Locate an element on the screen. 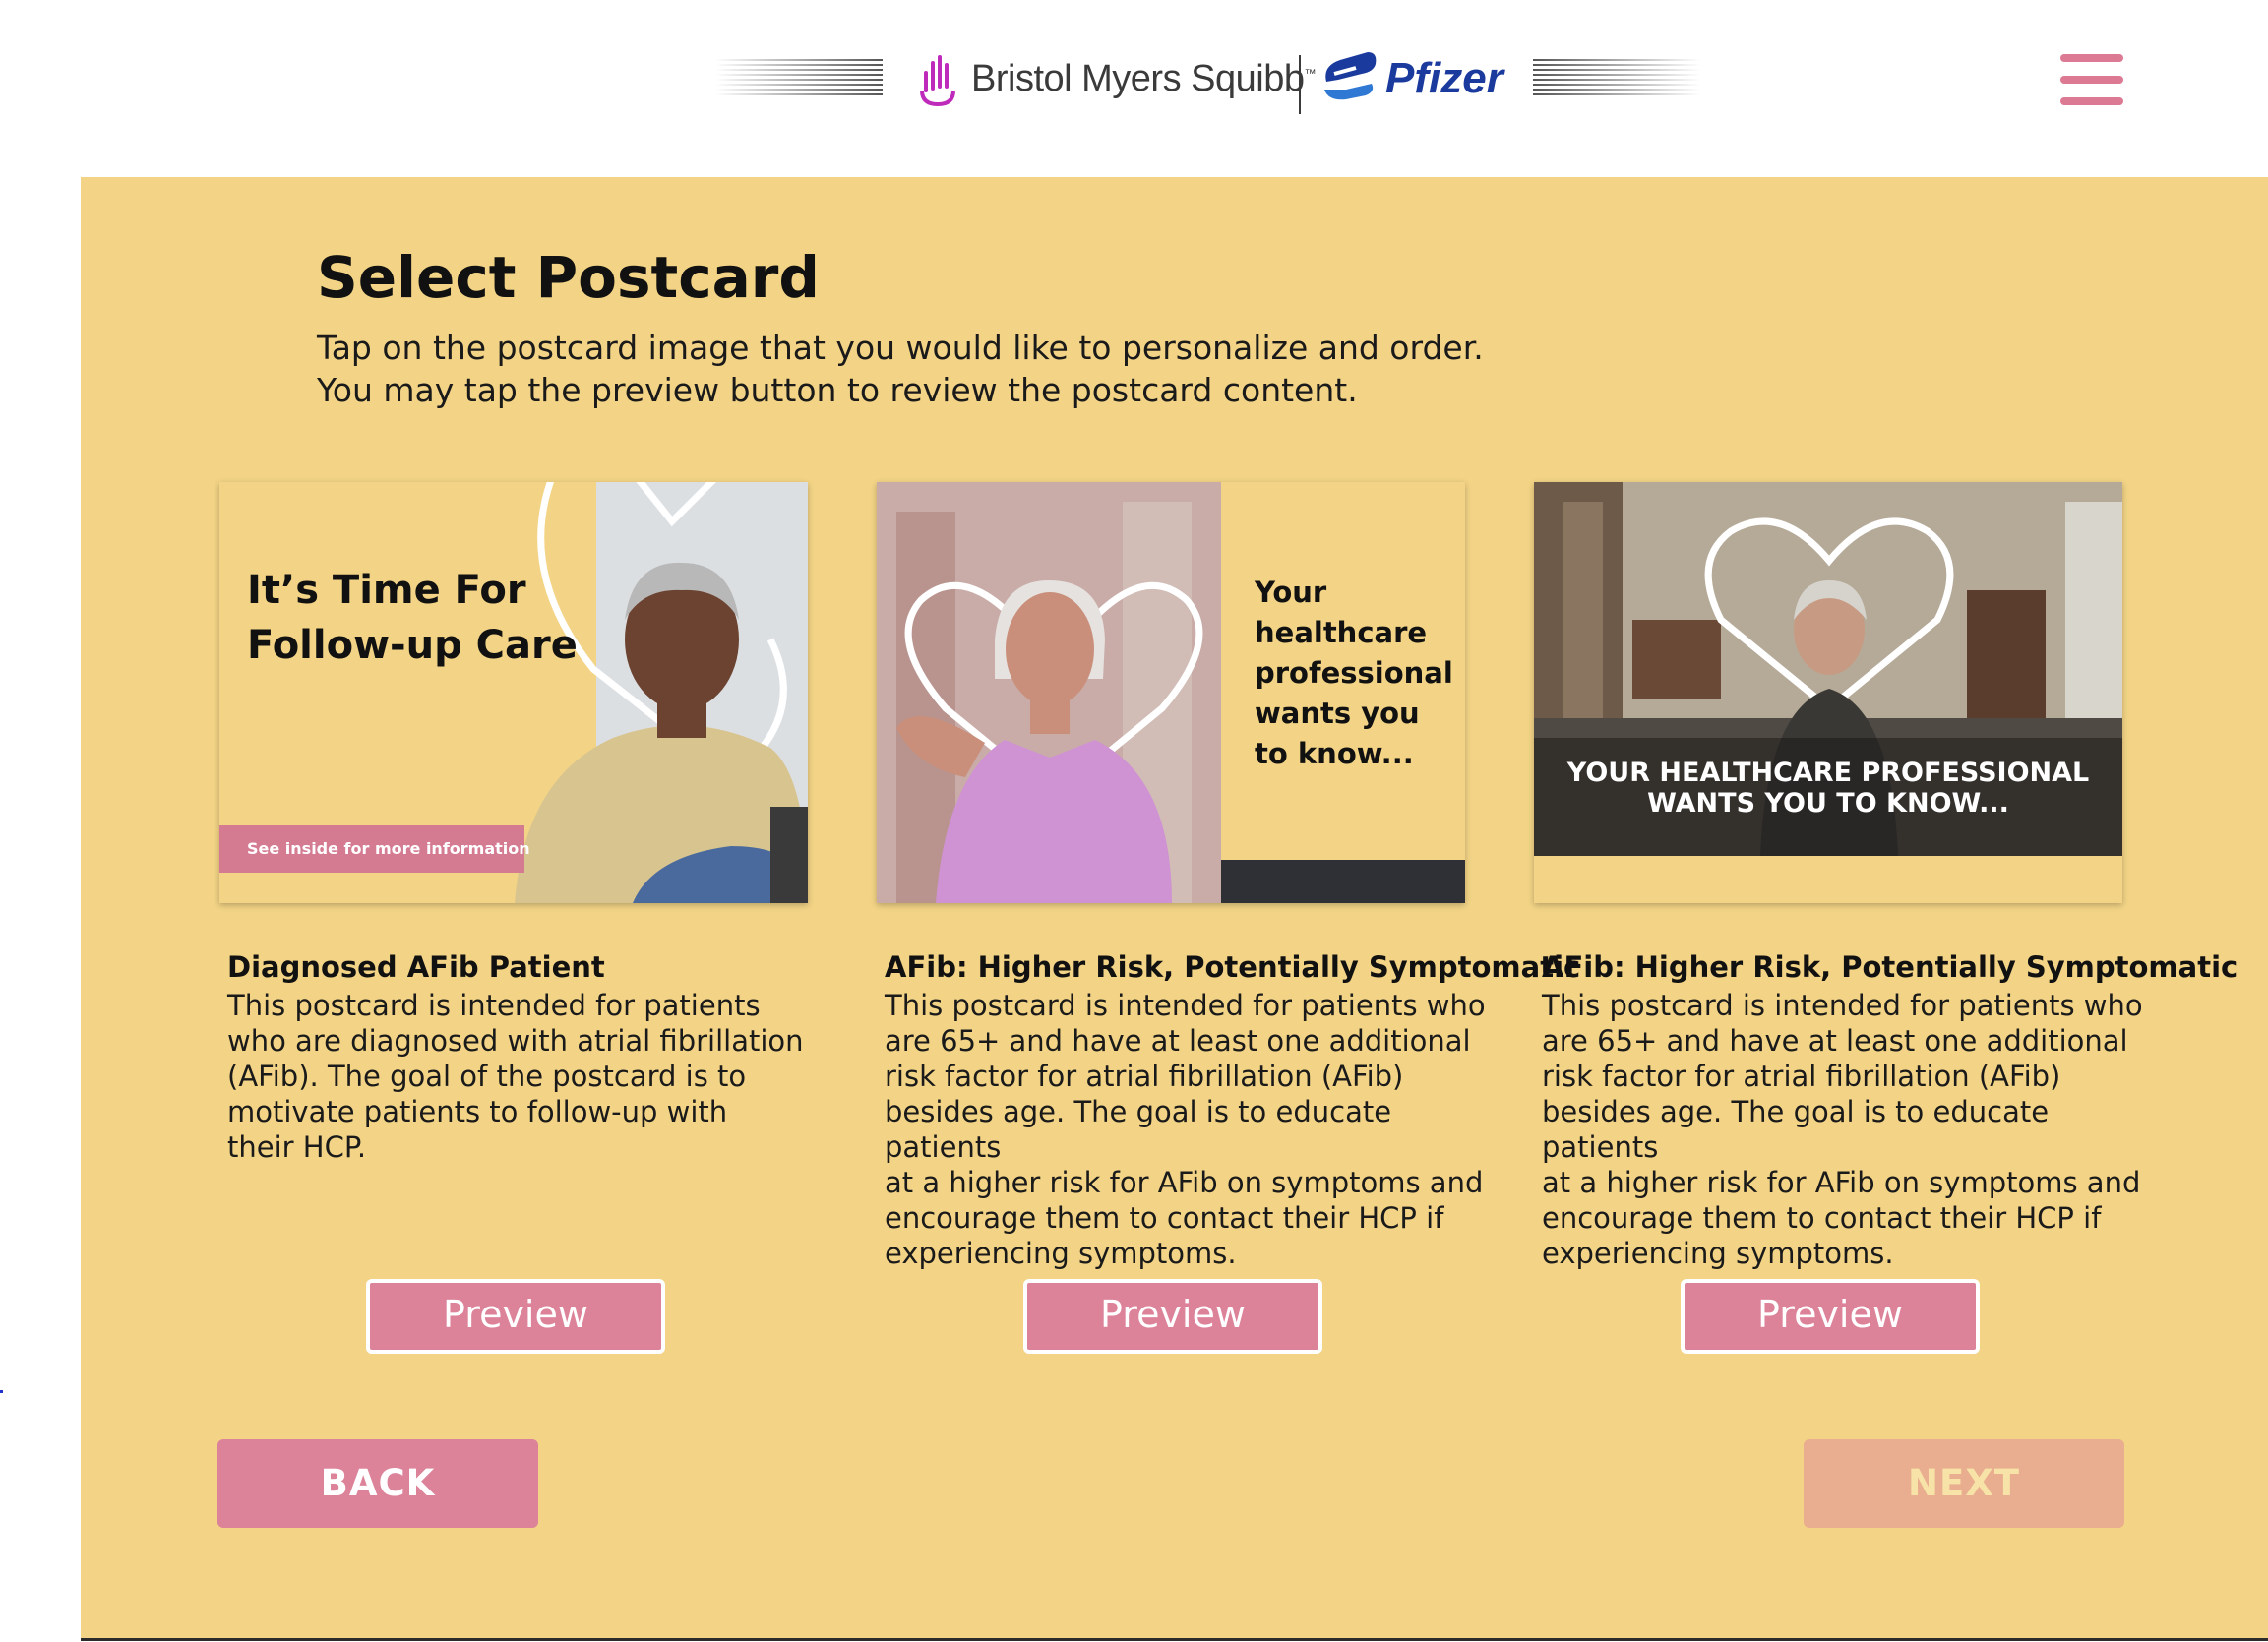  logo-divider is located at coordinates (1300, 84).